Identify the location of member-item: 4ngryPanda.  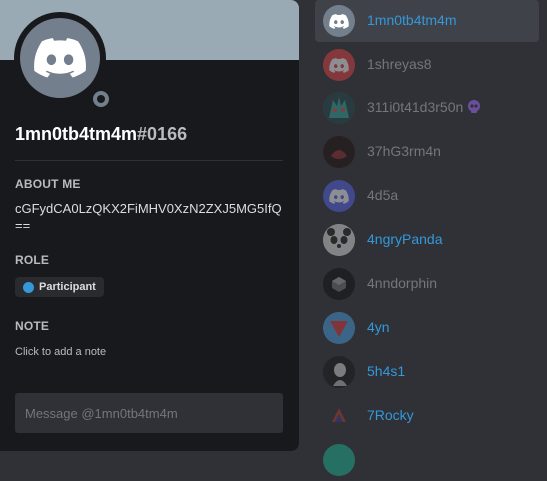
(427, 240).